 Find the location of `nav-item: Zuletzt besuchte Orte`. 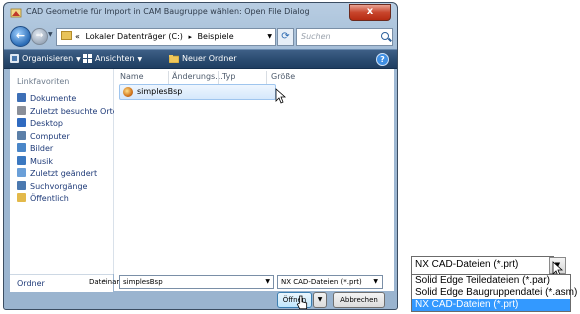

nav-item: Zuletzt besuchte Orte is located at coordinates (67, 111).